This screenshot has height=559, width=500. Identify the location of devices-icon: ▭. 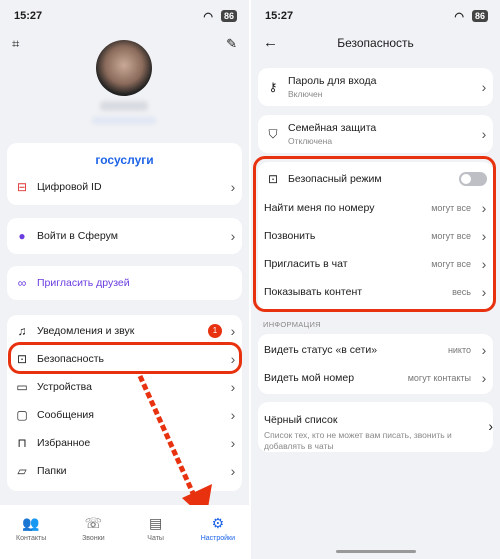
(22, 387).